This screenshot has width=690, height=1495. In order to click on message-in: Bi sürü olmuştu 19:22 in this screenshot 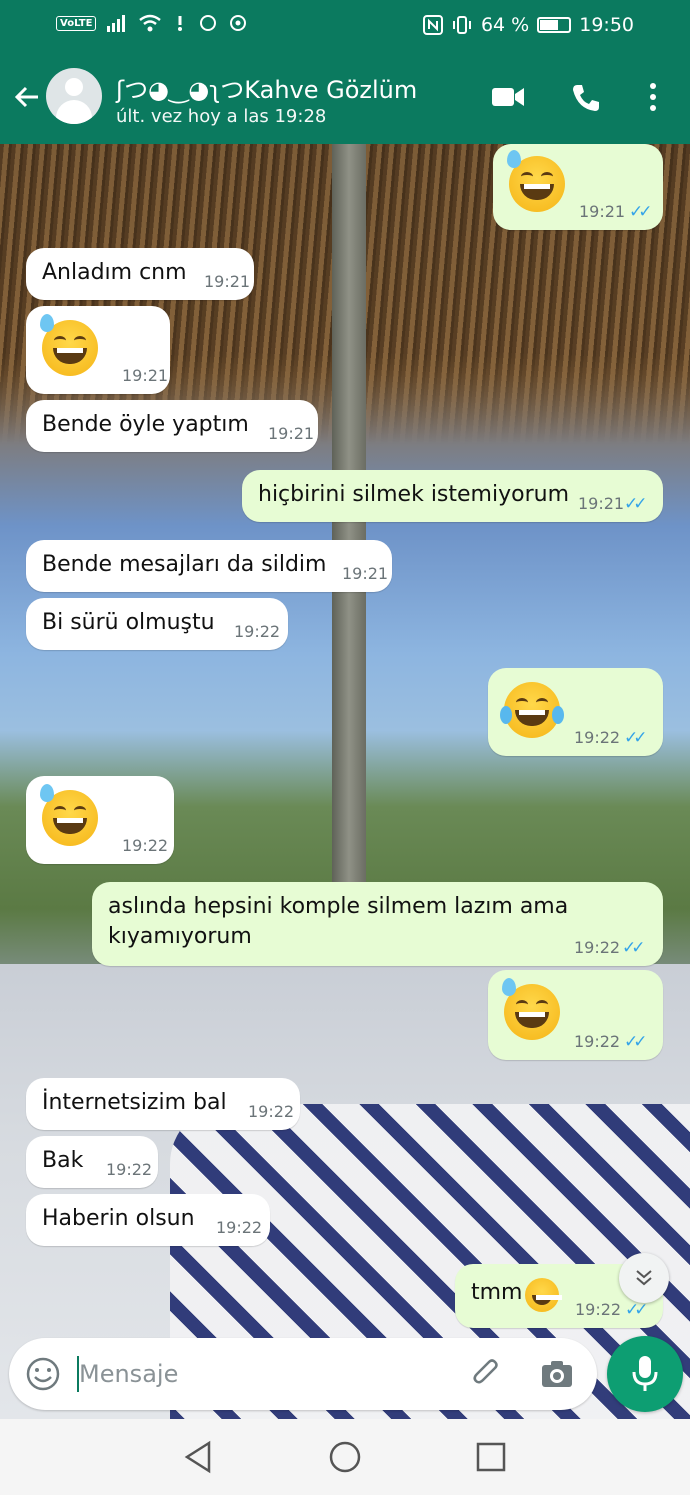, I will do `click(157, 624)`.